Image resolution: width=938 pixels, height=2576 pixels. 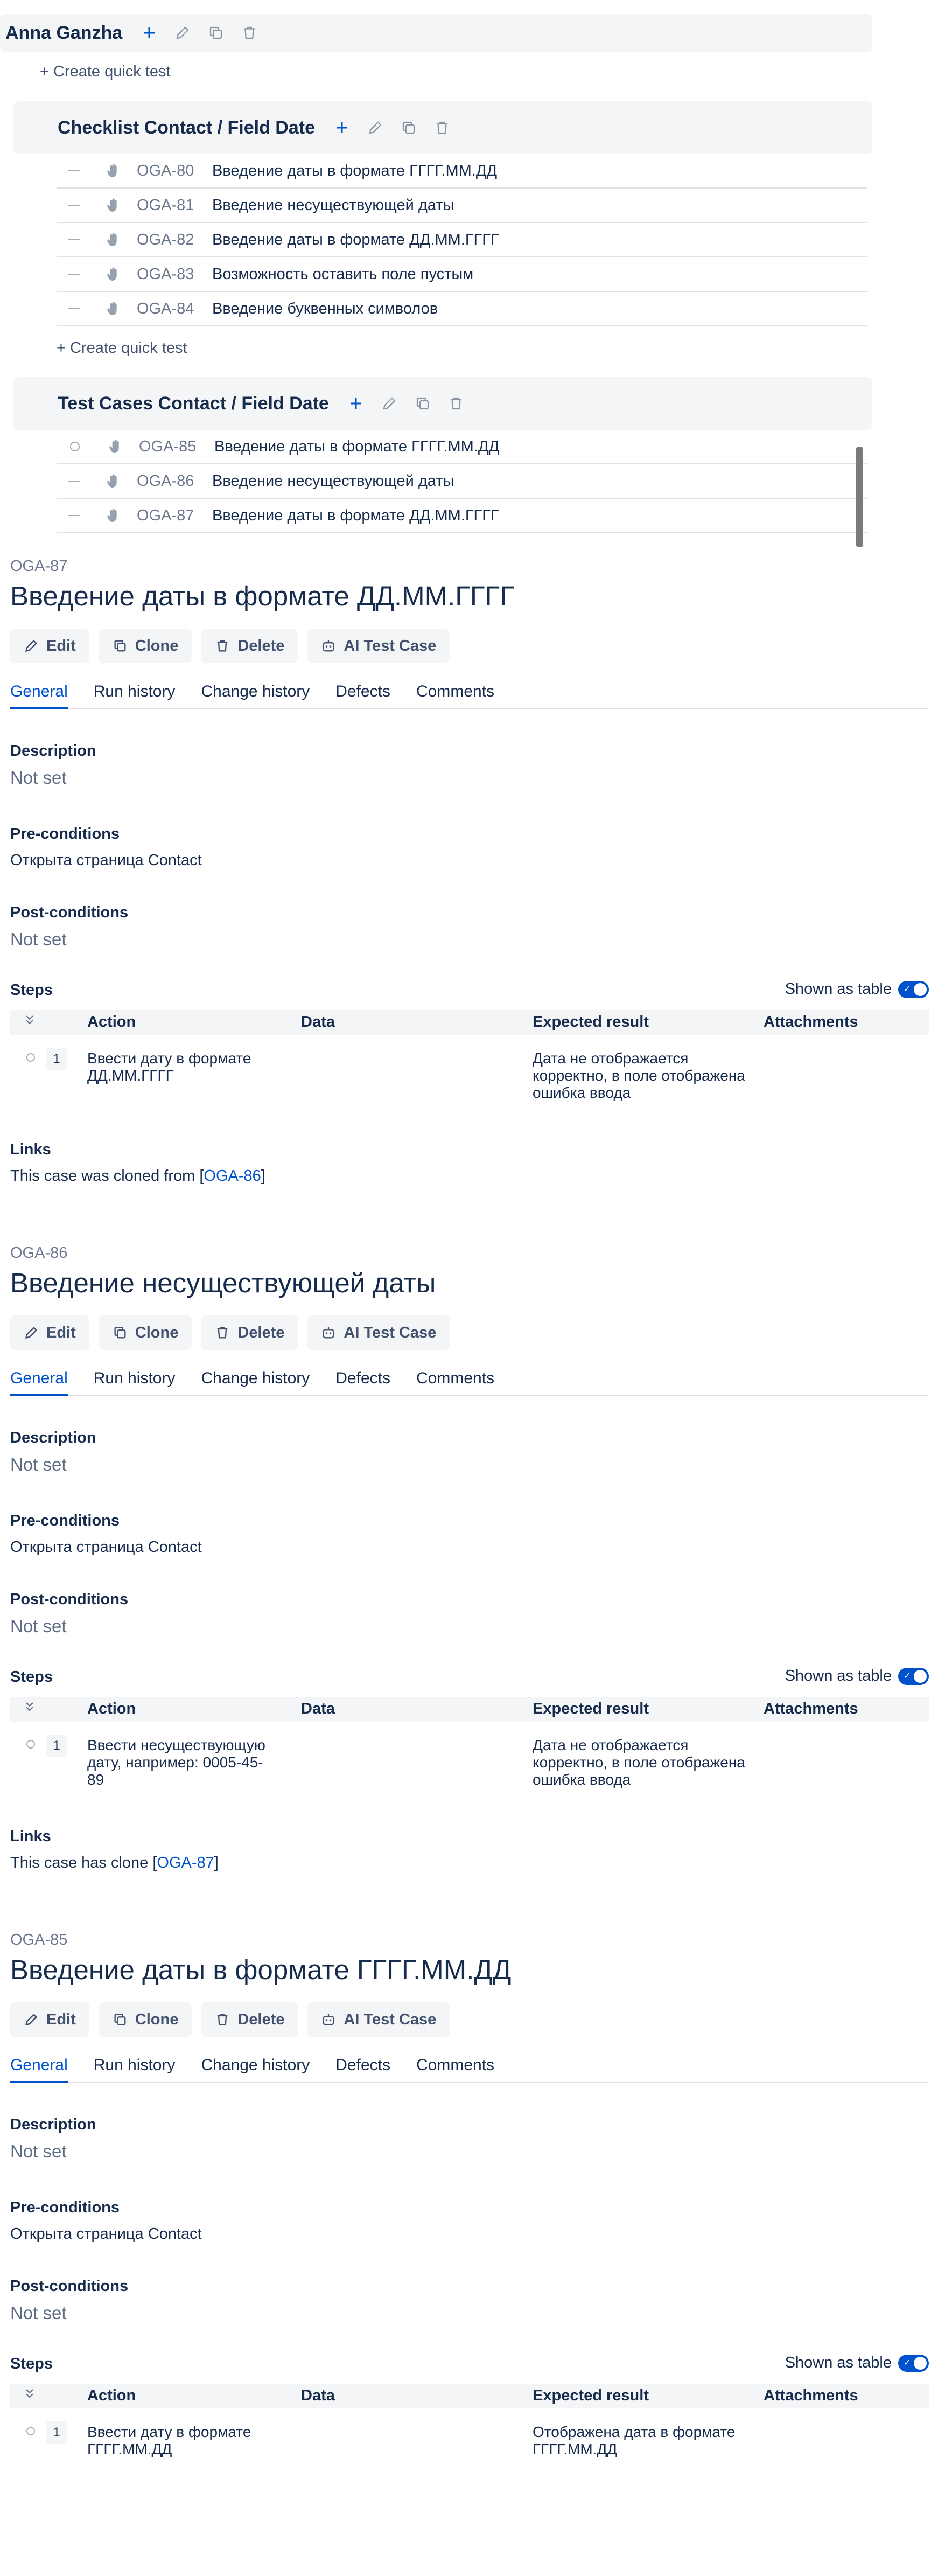 I want to click on robot-icon, so click(x=328, y=646).